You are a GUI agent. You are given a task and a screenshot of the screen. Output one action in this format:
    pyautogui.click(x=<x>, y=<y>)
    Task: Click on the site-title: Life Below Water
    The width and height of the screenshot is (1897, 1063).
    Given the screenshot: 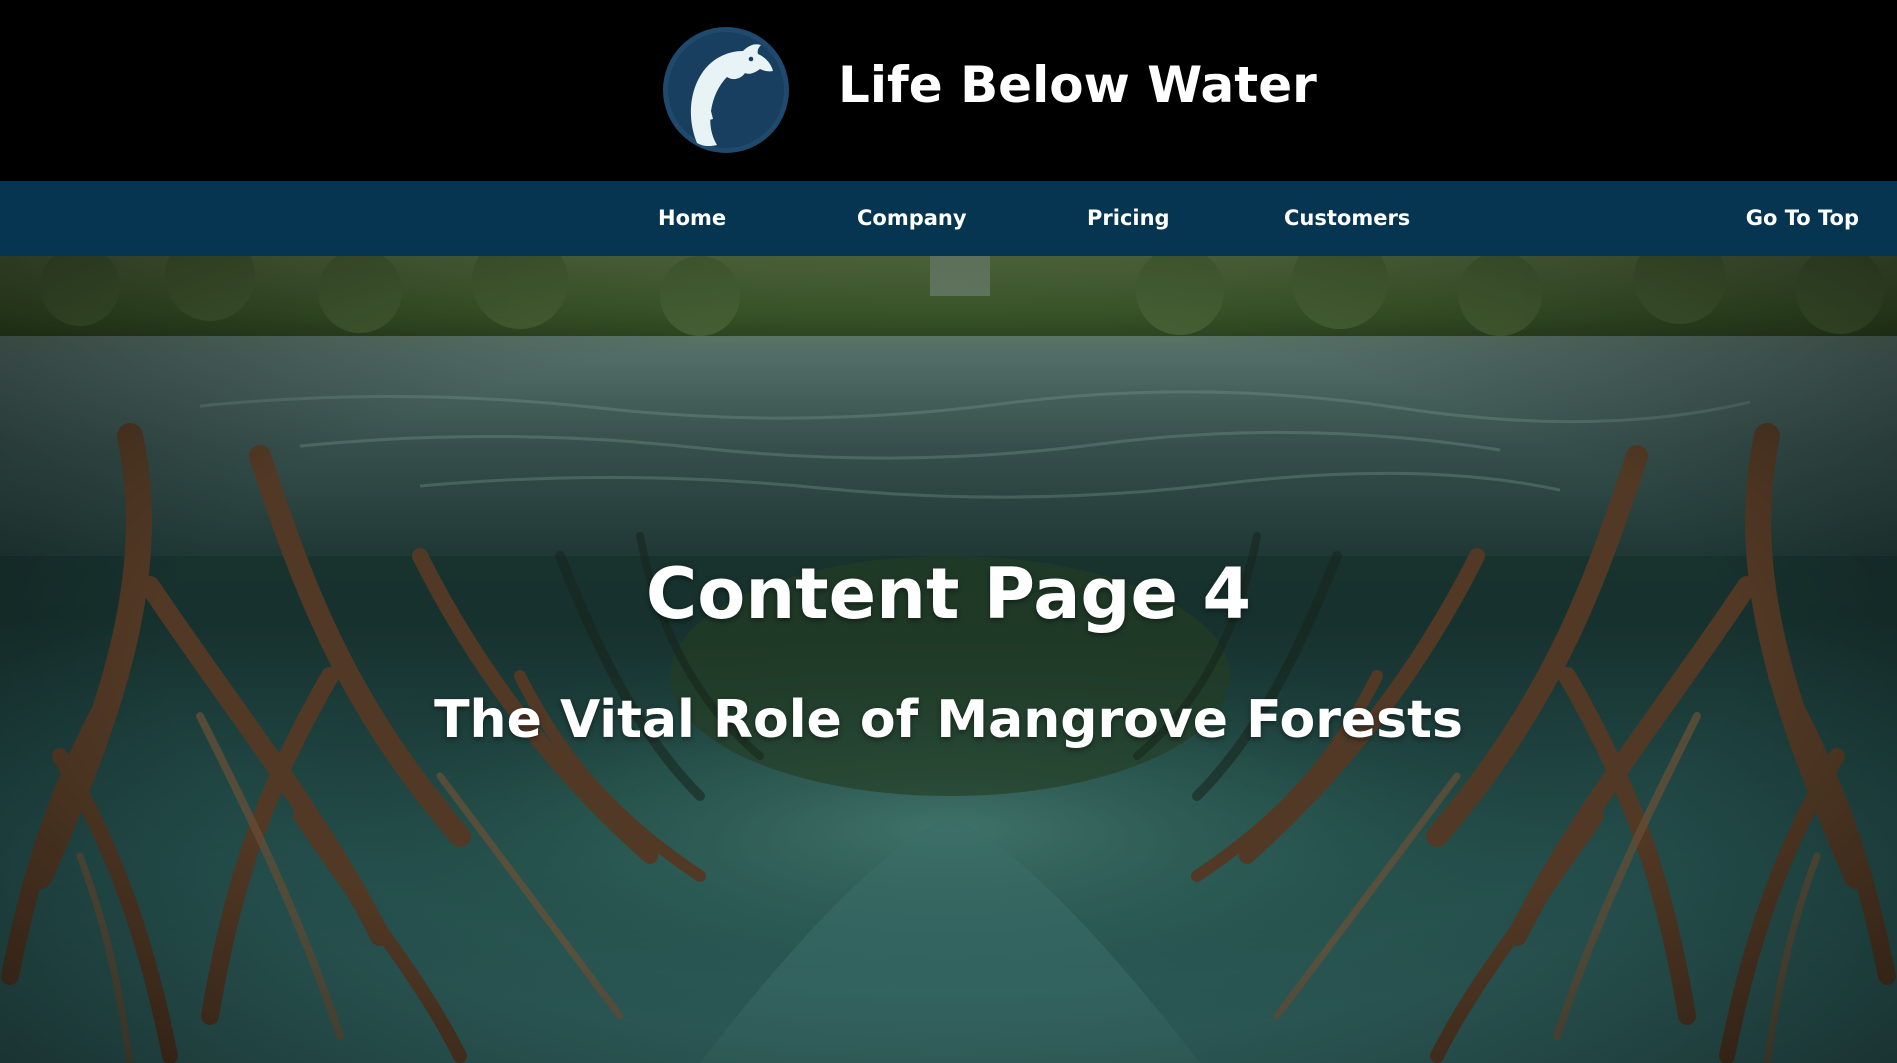 What is the action you would take?
    pyautogui.click(x=1077, y=85)
    